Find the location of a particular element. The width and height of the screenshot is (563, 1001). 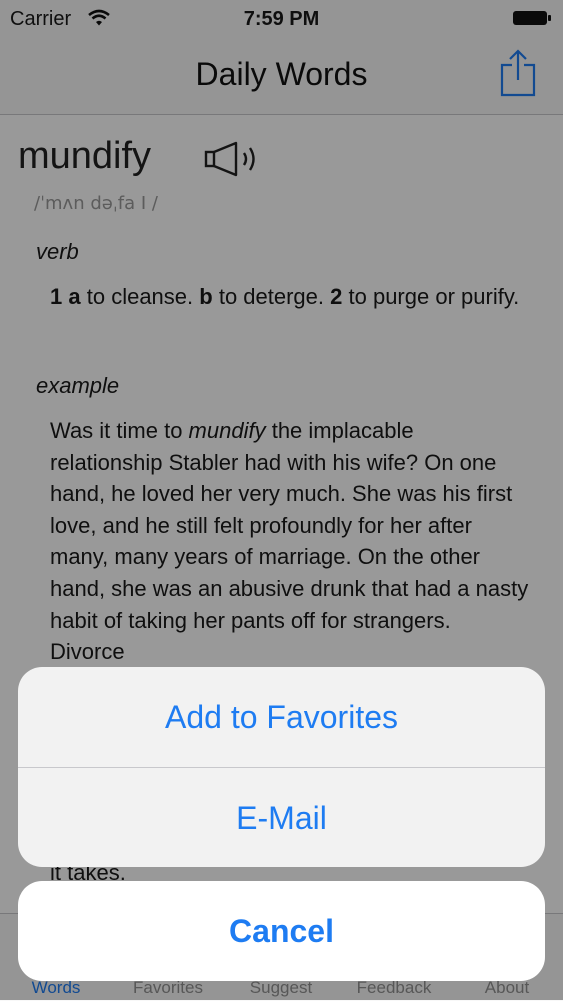

add-to-favorites-button: Add to Favorites is located at coordinates (281, 717).